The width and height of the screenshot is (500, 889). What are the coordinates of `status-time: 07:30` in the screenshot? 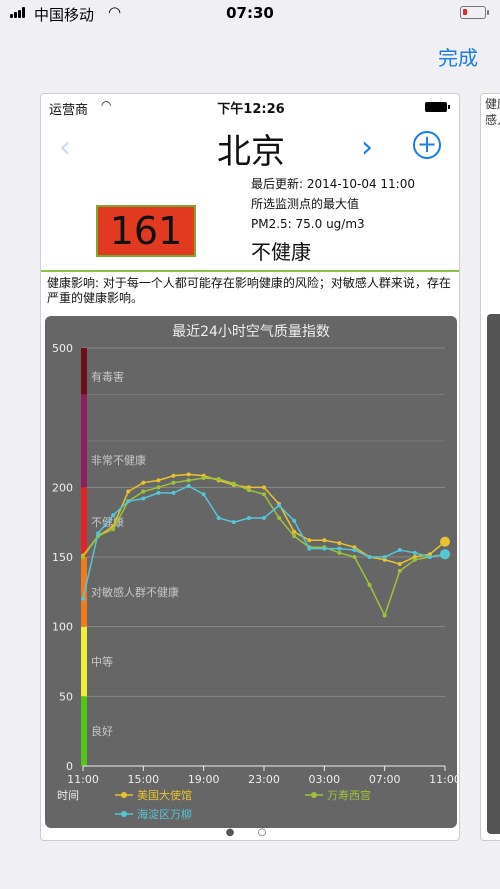 It's located at (250, 13).